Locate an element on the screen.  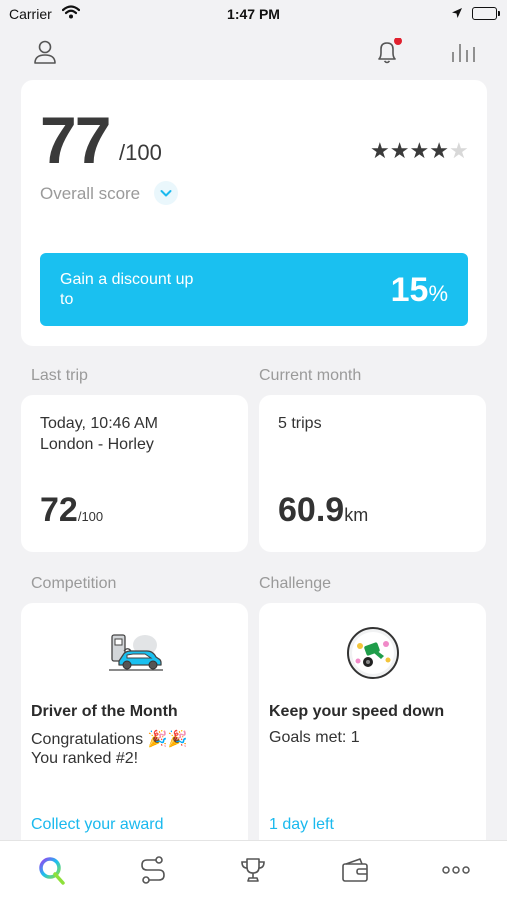
more-dots-icon is located at coordinates (456, 870).